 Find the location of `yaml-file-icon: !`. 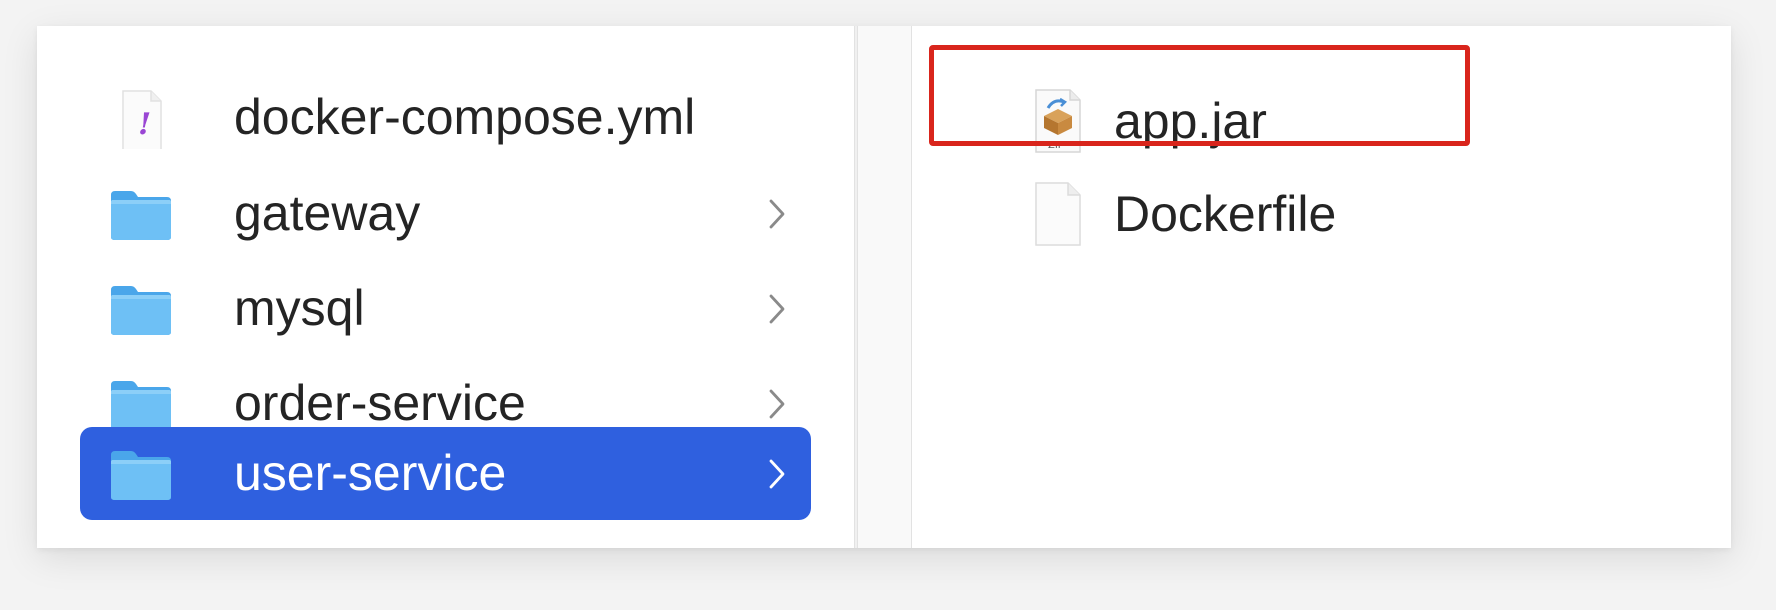

yaml-file-icon: ! is located at coordinates (142, 119).